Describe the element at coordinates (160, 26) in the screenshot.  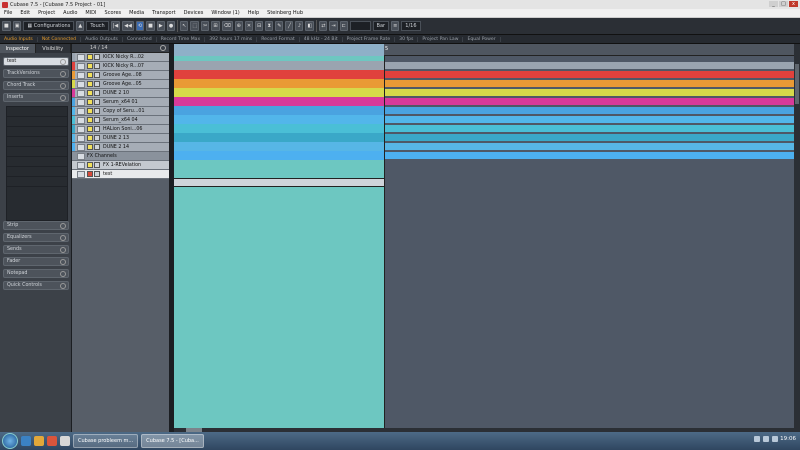
I see `play-button: ▶` at that location.